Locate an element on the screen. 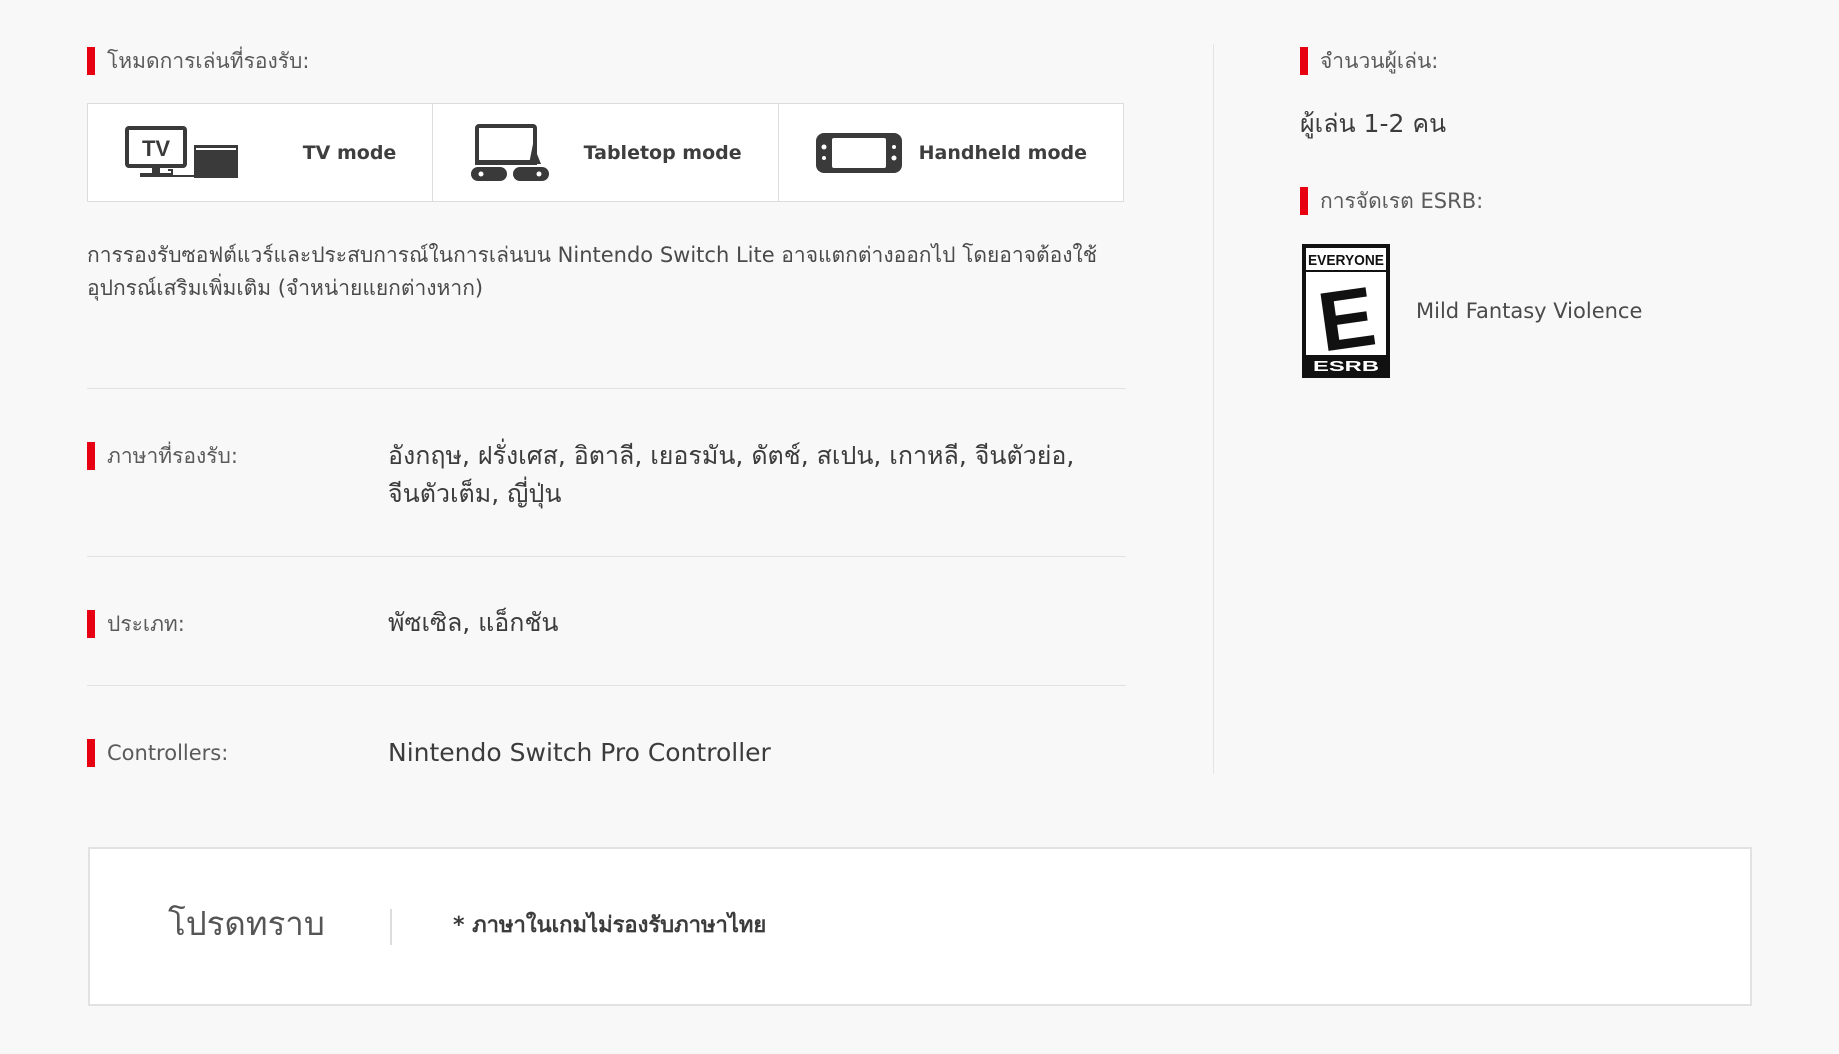  handheld-mode: Handheld mode is located at coordinates (951, 152).